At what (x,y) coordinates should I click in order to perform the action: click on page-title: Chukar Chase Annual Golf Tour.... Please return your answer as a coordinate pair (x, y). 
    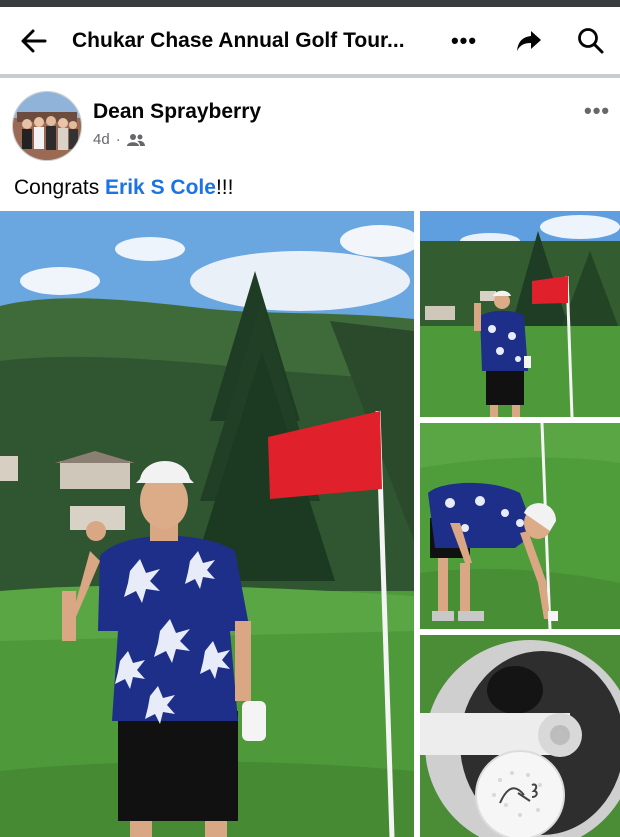
    Looking at the image, I should click on (238, 40).